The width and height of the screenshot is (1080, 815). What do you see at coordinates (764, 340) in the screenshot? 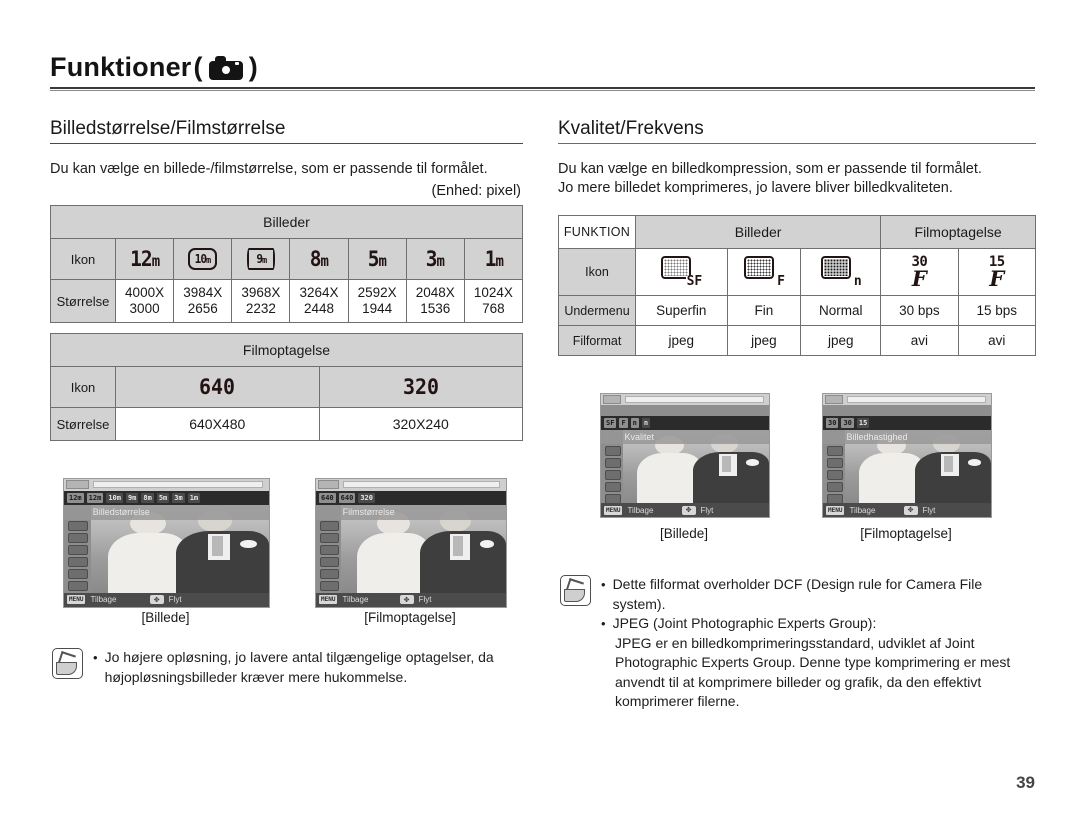
I see `format-fine: jpeg` at bounding box center [764, 340].